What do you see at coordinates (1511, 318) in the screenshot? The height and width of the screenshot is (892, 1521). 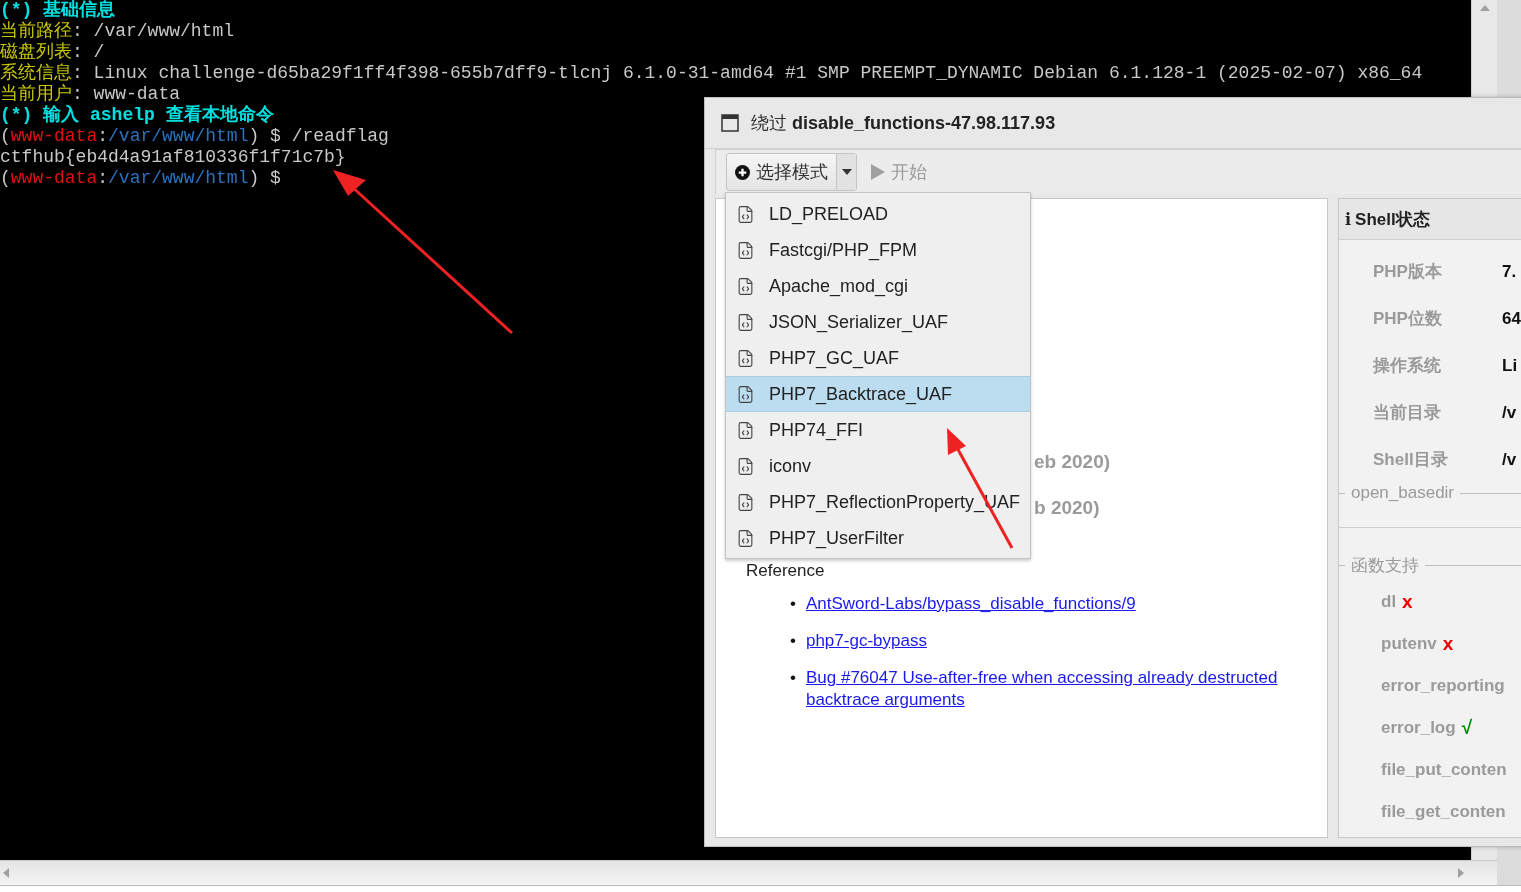 I see `info-value: 64` at bounding box center [1511, 318].